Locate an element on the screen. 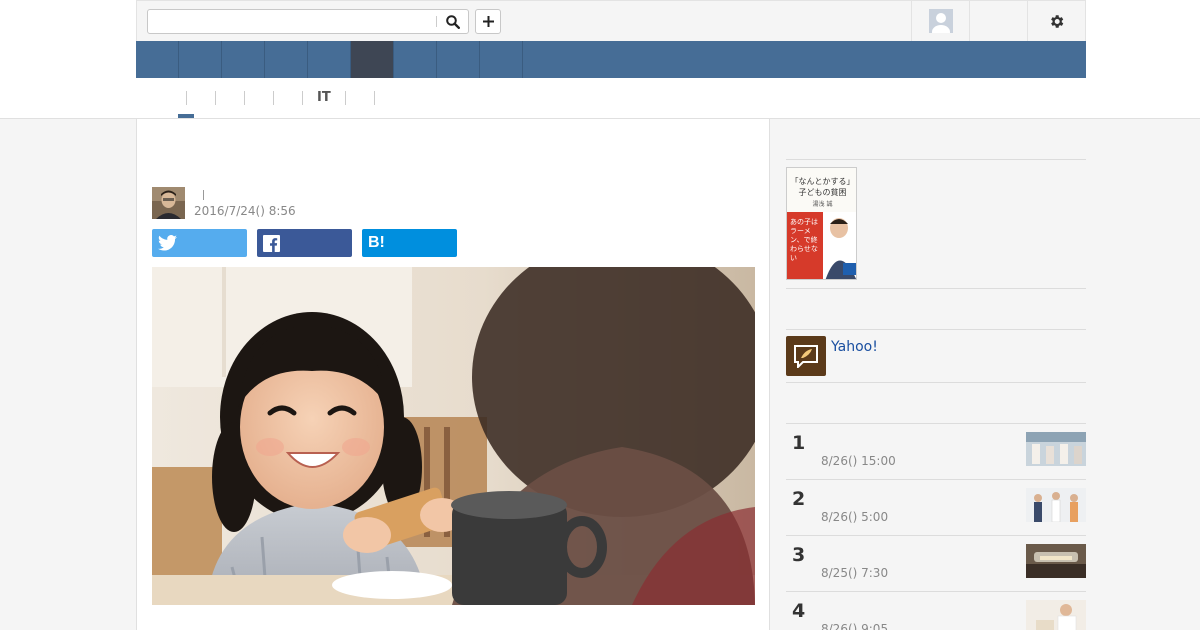  rank-number: 4 is located at coordinates (799, 611).